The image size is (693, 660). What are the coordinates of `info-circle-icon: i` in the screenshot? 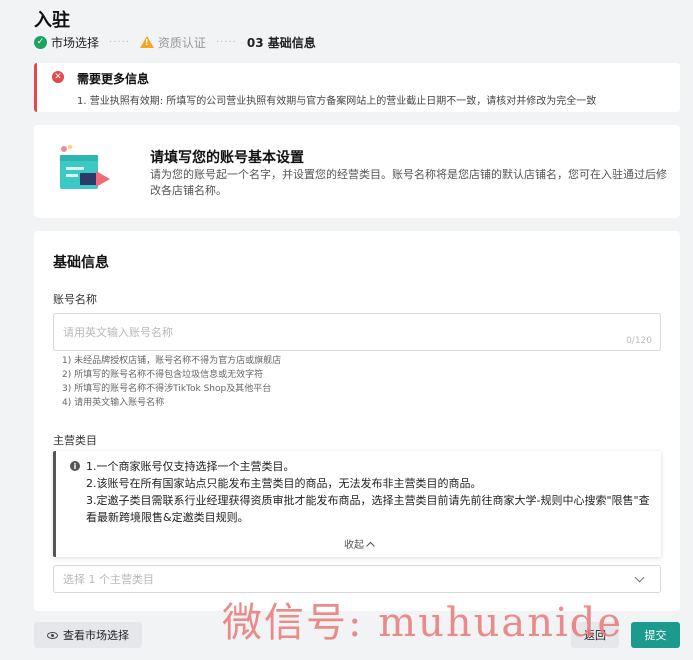 It's located at (75, 466).